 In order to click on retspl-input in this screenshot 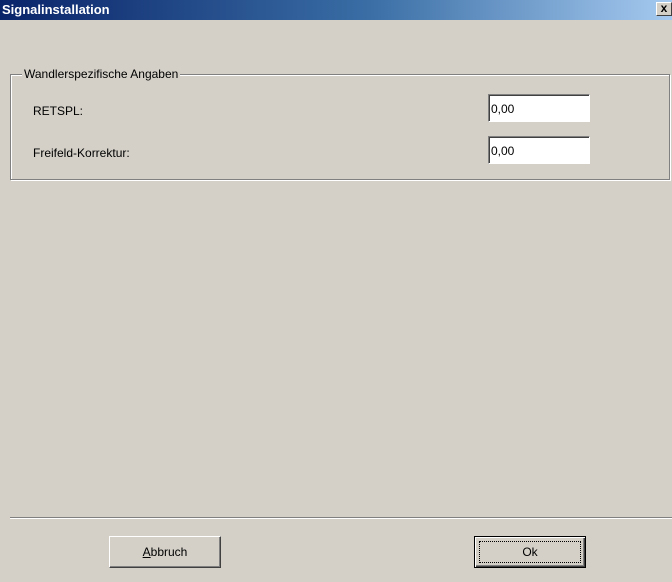, I will do `click(539, 108)`.